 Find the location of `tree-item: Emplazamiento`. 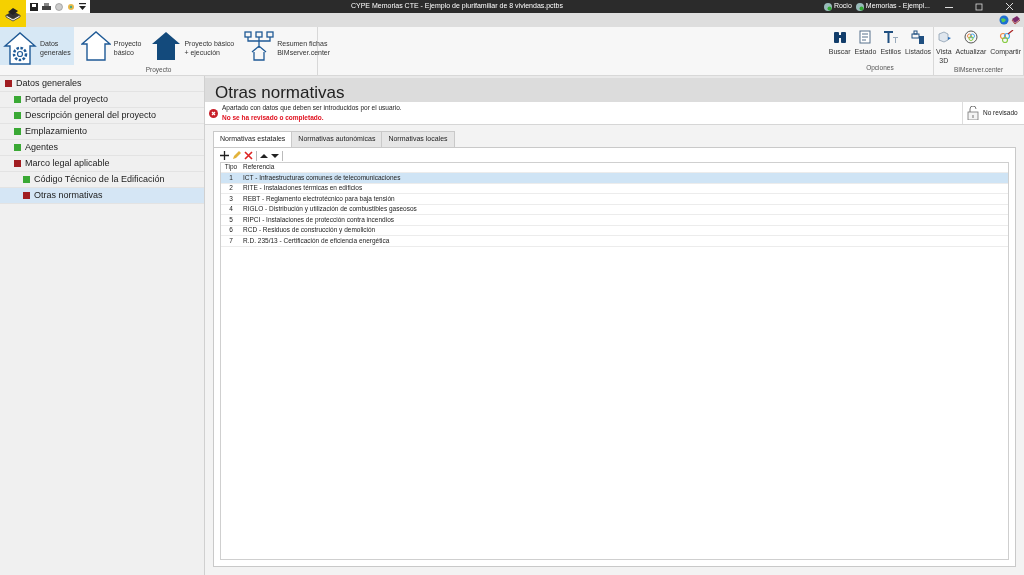

tree-item: Emplazamiento is located at coordinates (102, 132).